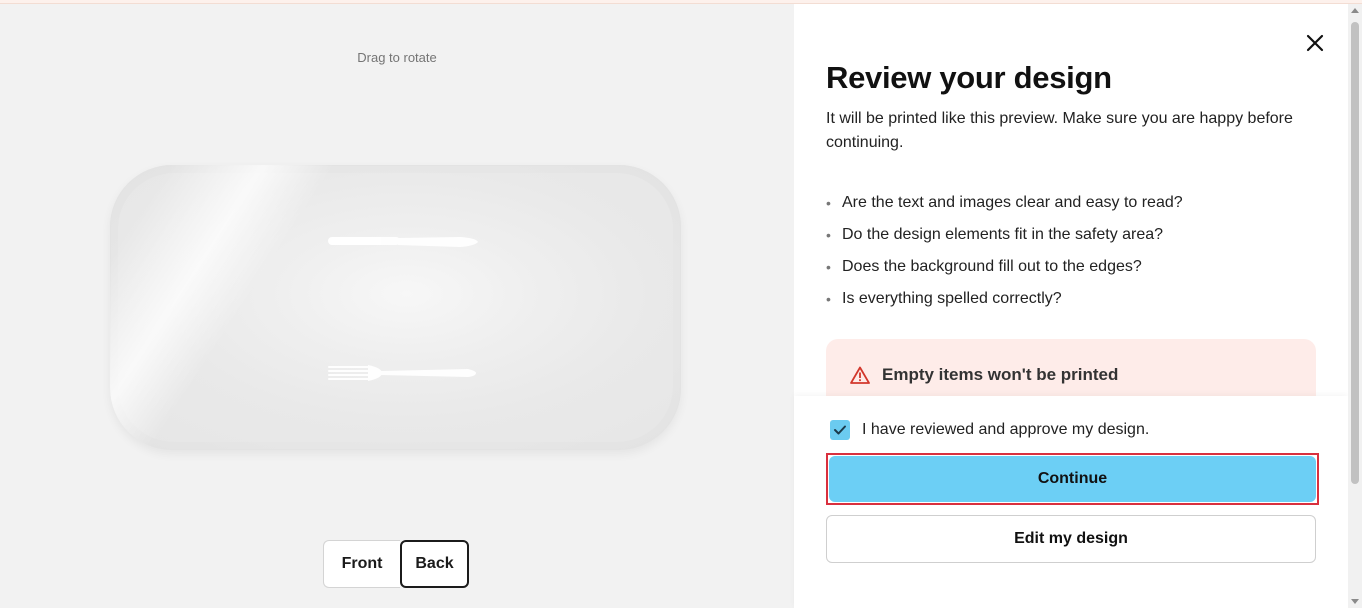 Image resolution: width=1362 pixels, height=608 pixels. I want to click on continue-focus-outline: Continue, so click(1072, 479).